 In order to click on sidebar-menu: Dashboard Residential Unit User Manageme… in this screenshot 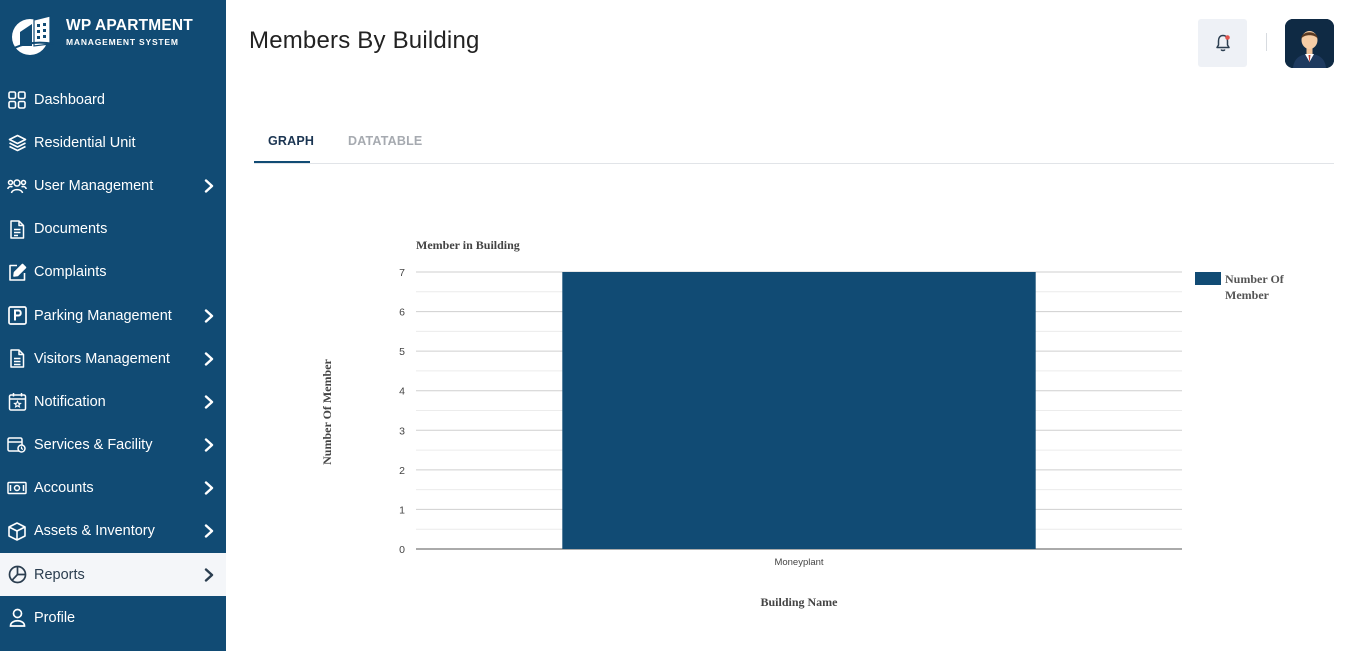, I will do `click(113, 358)`.